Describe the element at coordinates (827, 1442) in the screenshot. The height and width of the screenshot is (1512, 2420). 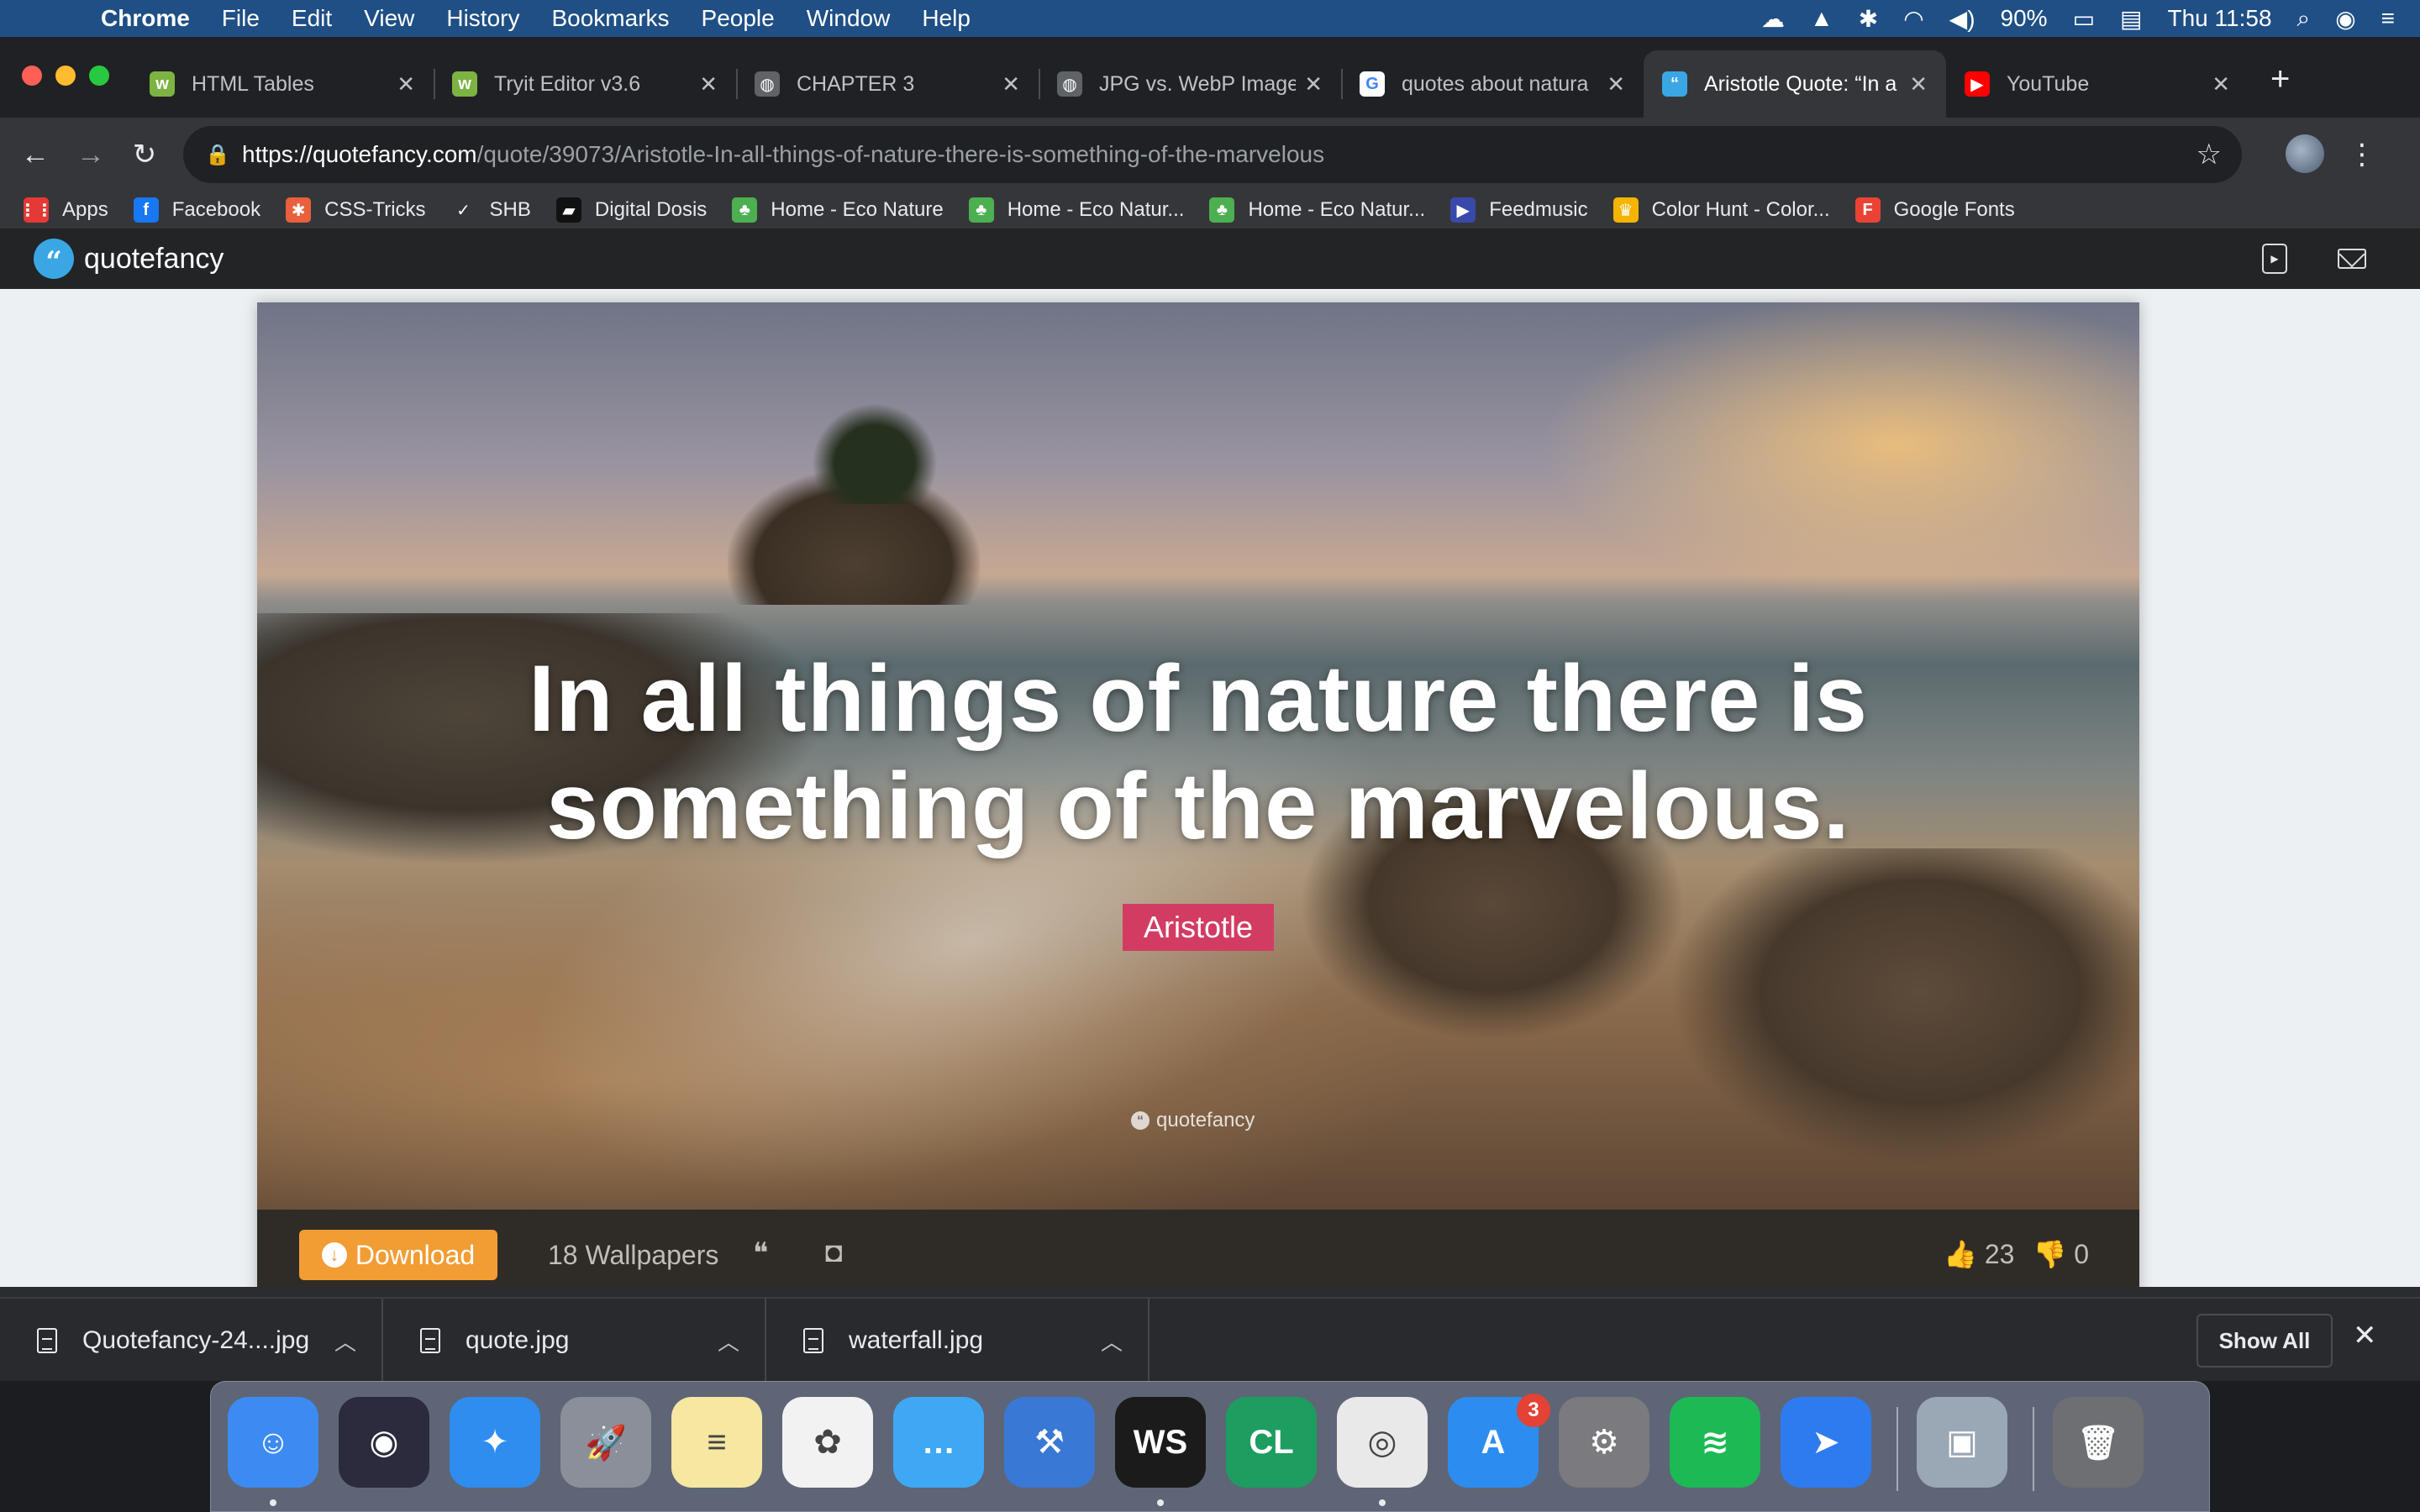
I see `dock-app-photos: ✿` at that location.